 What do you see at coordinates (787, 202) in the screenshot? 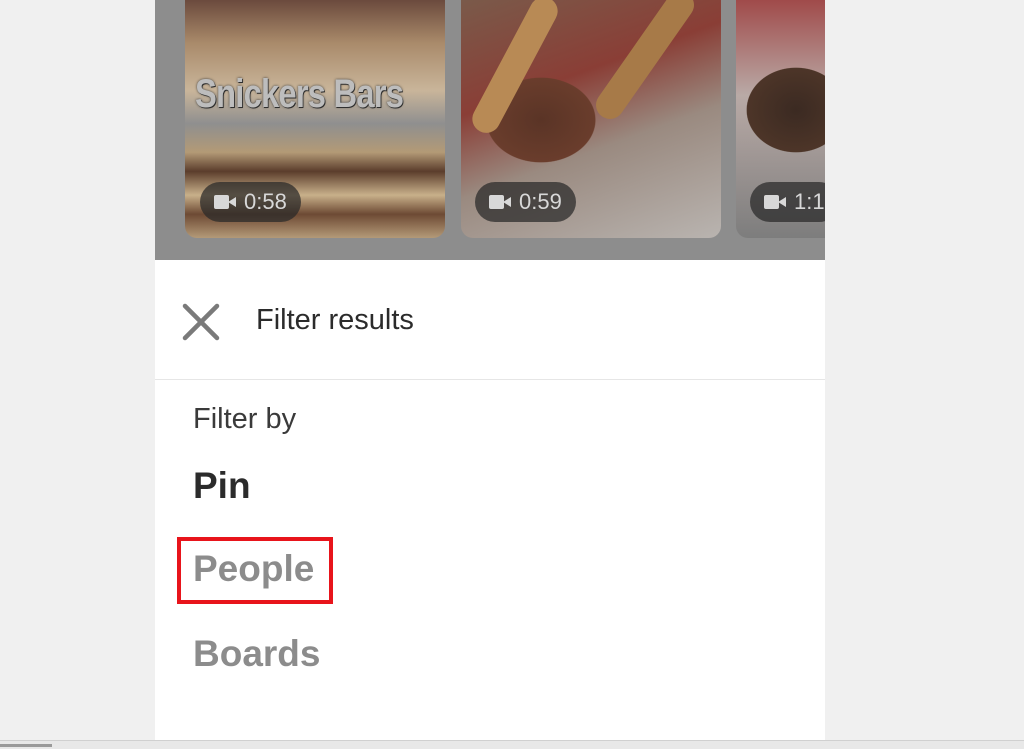
I see `video-duration-badge: 1:1` at bounding box center [787, 202].